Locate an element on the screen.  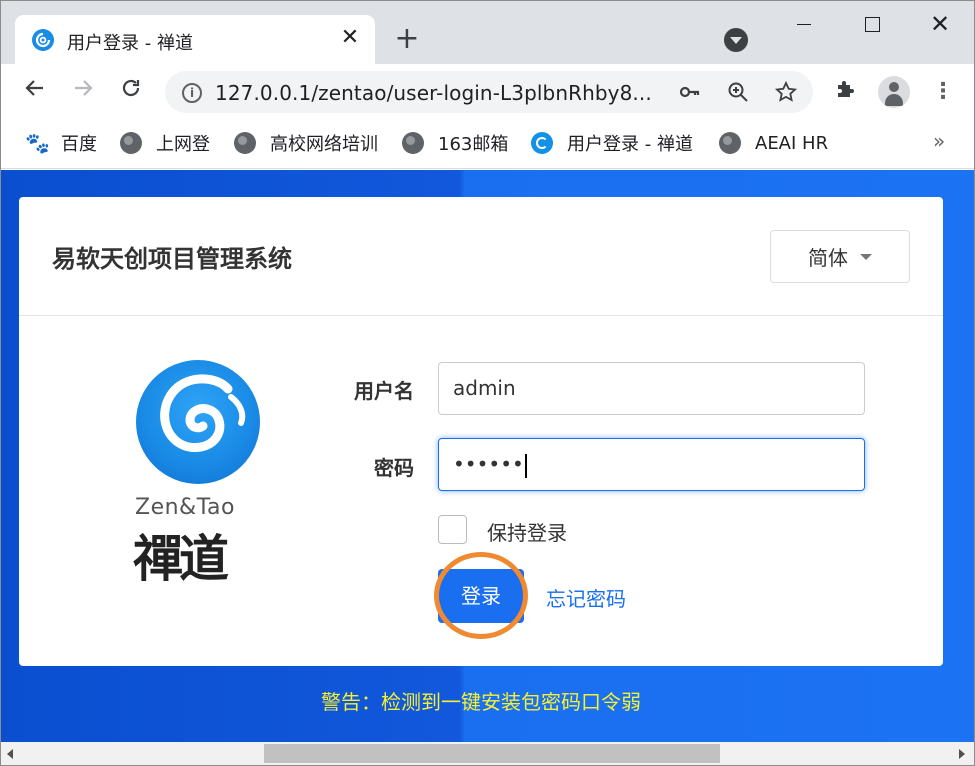
tab-search-icon is located at coordinates (736, 40).